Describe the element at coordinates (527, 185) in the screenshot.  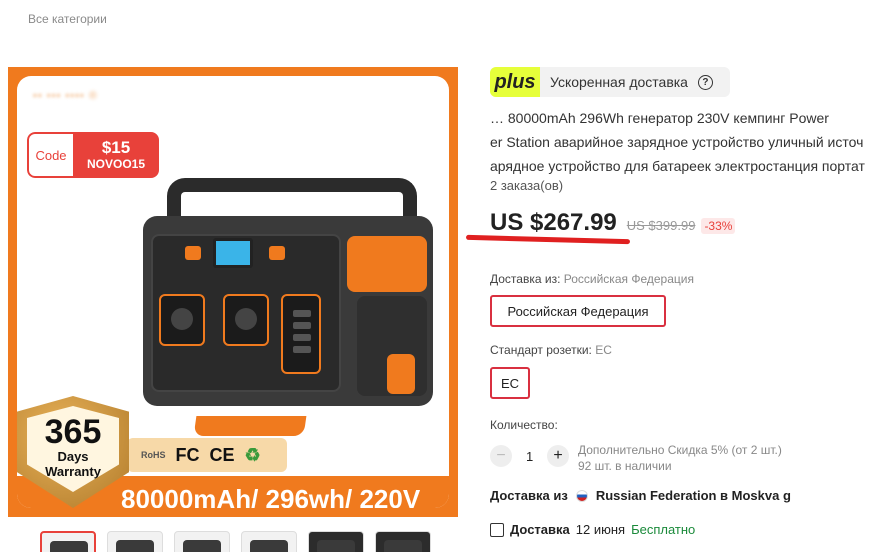
I see `orders-count: 2 заказа(ов)` at that location.